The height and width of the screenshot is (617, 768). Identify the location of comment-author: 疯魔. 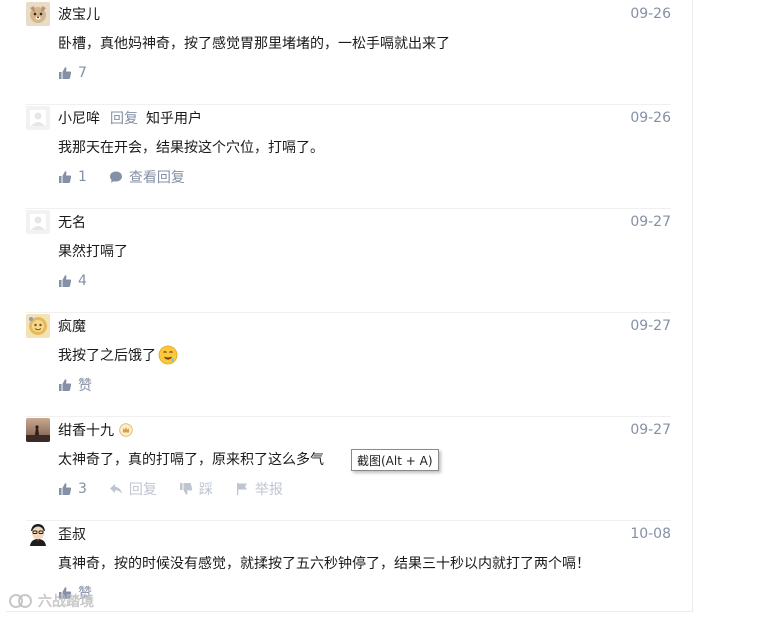
(72, 326).